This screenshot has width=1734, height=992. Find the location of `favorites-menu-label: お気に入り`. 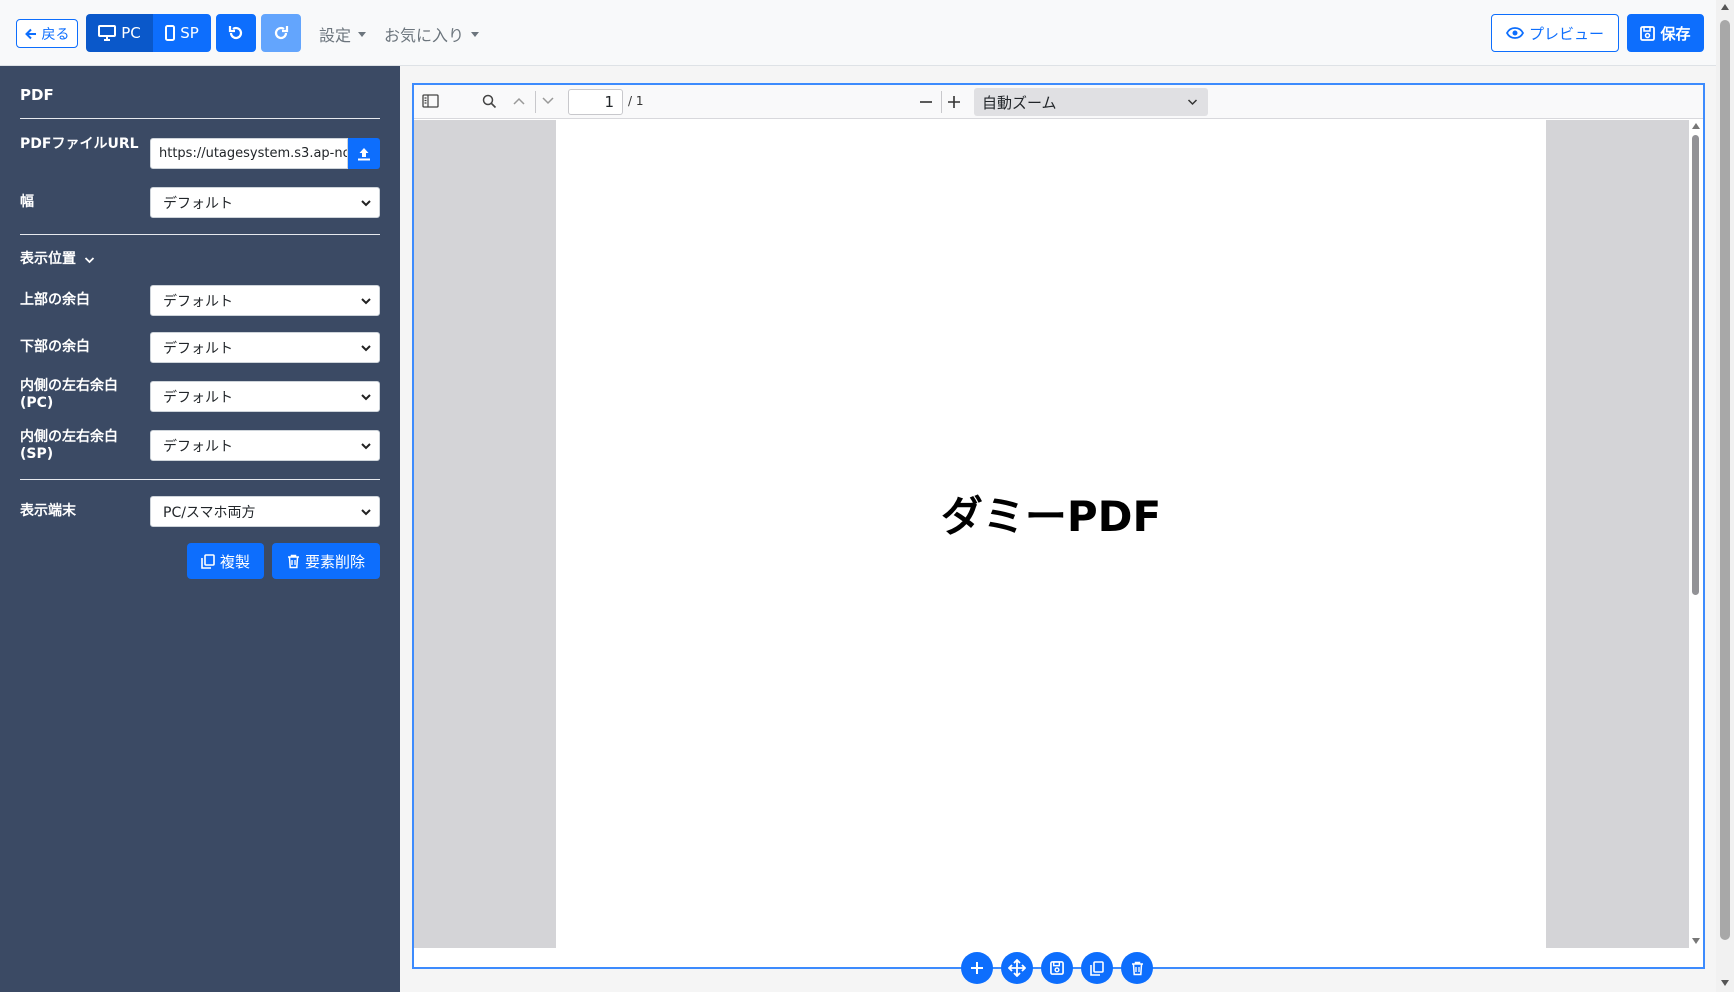

favorites-menu-label: お気に入り is located at coordinates (424, 35).